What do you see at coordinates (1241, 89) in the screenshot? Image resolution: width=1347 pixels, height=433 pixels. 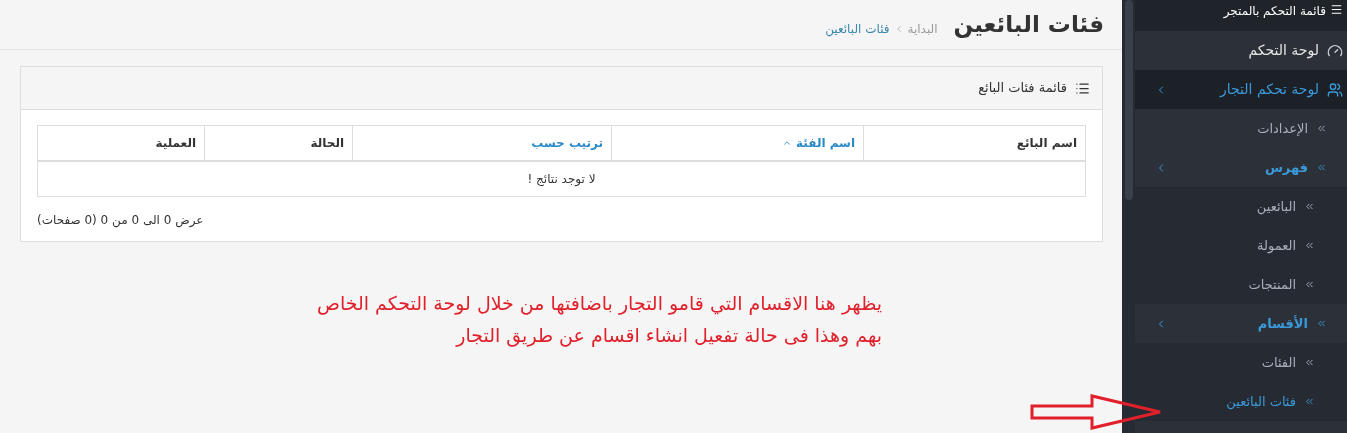 I see `sidebar-item: لوحة تحكم التجار` at bounding box center [1241, 89].